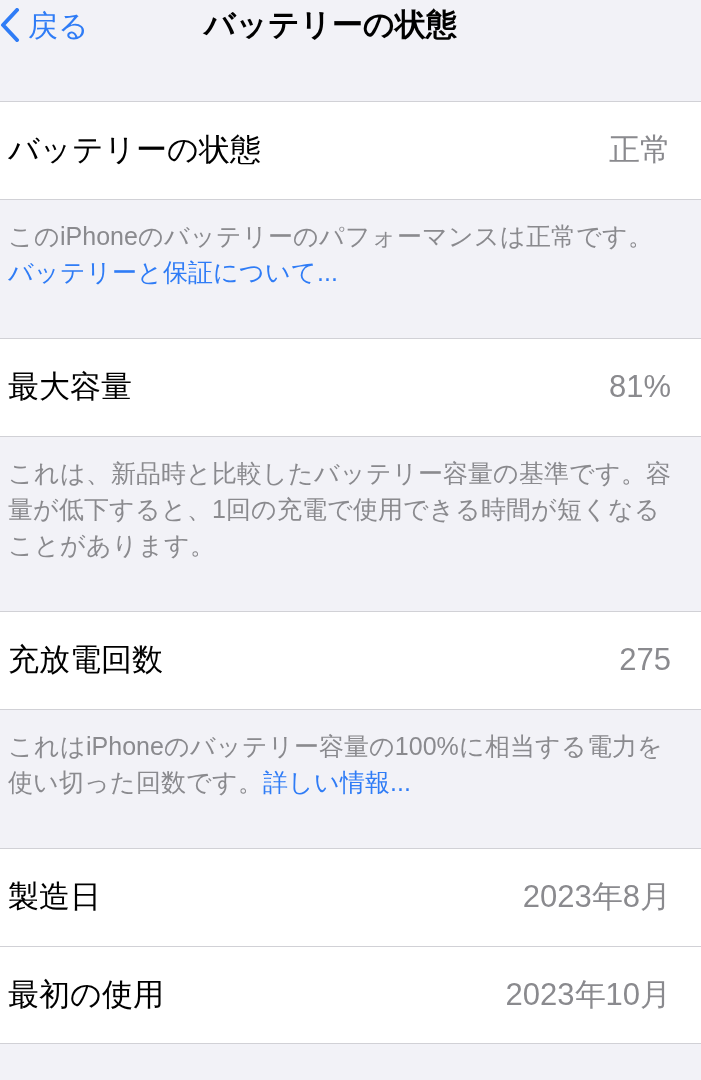 This screenshot has width=701, height=1080. Describe the element at coordinates (86, 994) in the screenshot. I see `row-label: 最初の使用` at that location.